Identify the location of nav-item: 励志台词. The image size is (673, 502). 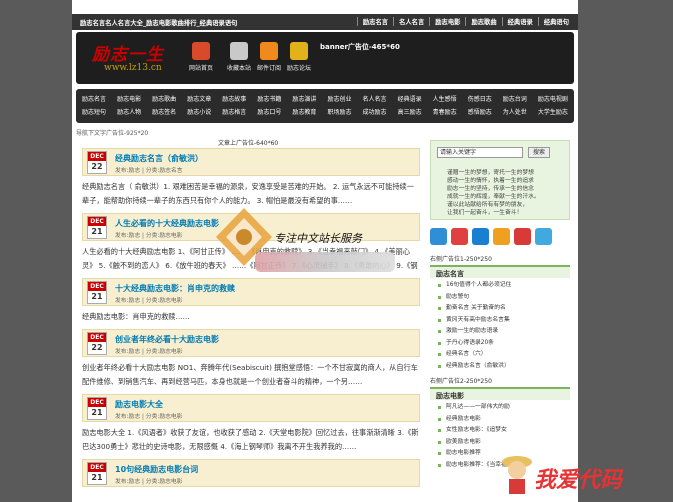
(515, 100).